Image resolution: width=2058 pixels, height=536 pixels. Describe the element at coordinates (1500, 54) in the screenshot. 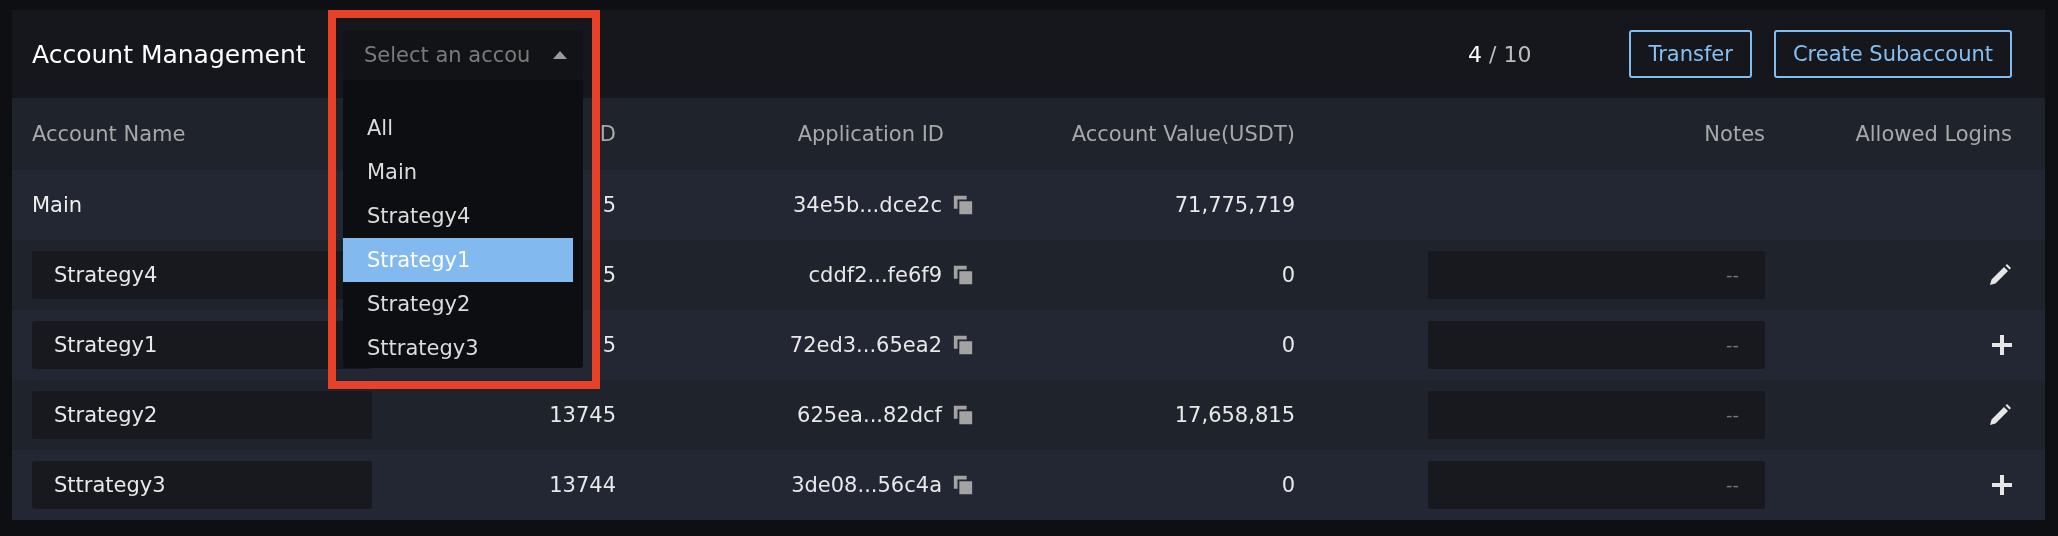

I see `account-count: 4 / 10` at that location.